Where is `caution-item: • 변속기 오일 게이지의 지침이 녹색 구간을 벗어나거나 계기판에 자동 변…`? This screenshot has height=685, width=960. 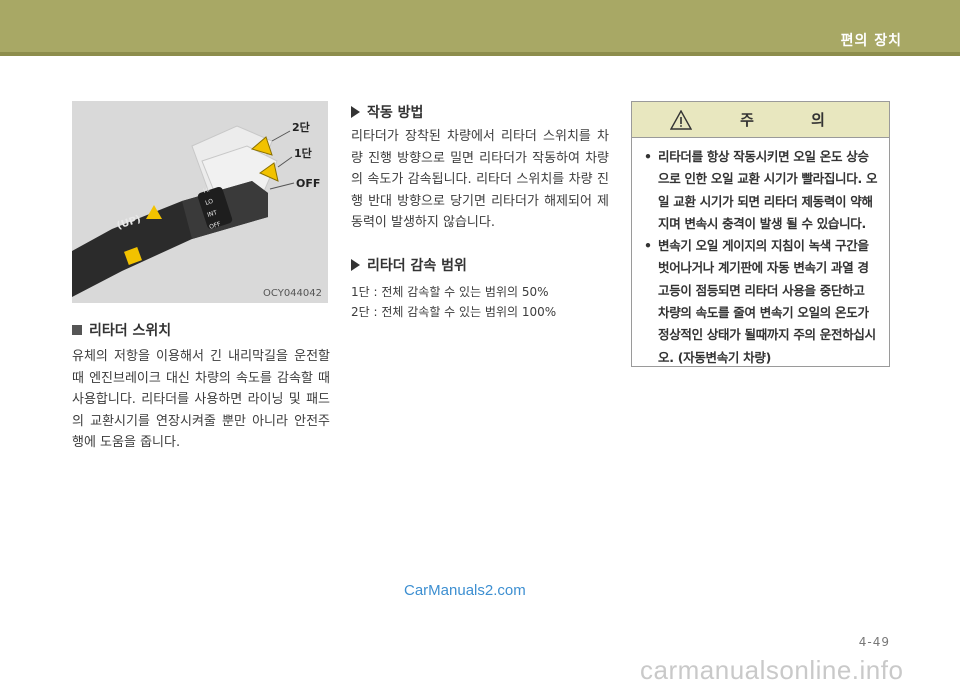 caution-item: • 변속기 오일 게이지의 지침이 녹색 구간을 벗어나거나 계기판에 자동 변… is located at coordinates (761, 302).